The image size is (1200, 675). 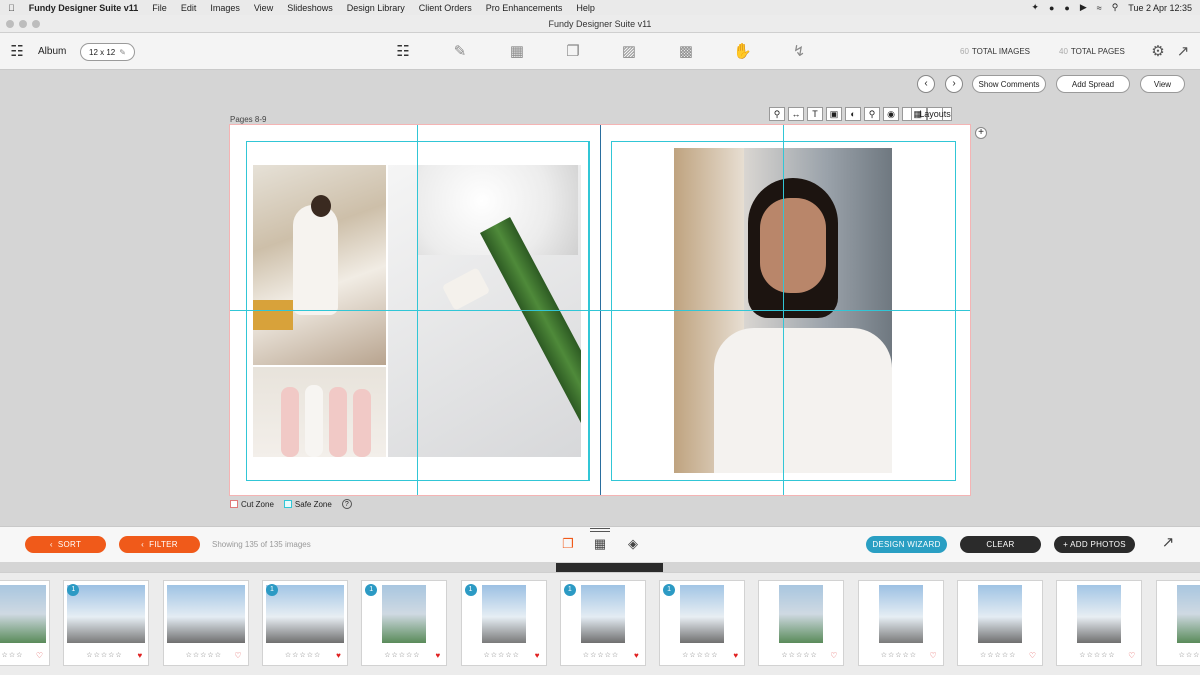 What do you see at coordinates (517, 52) in the screenshot?
I see `wall-art-icon: ▦` at bounding box center [517, 52].